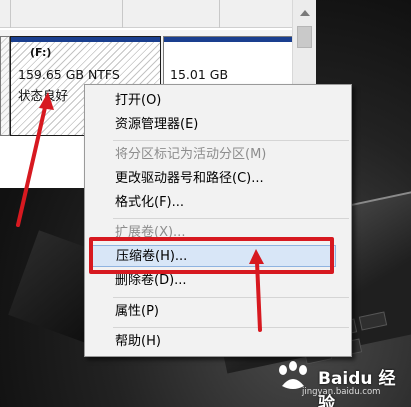  What do you see at coordinates (43, 95) in the screenshot?
I see `partition-status-label: 状态良好` at bounding box center [43, 95].